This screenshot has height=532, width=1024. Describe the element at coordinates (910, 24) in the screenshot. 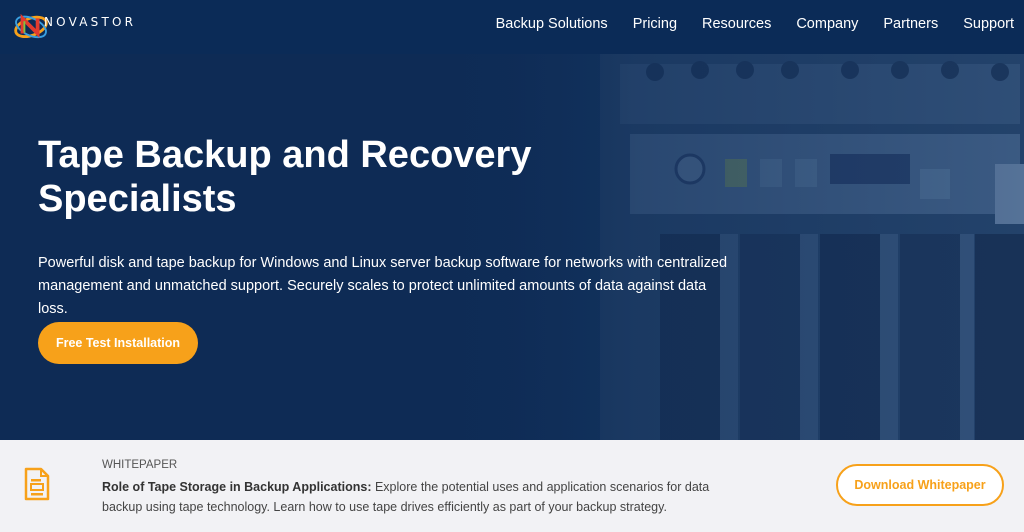

I see `nav-partners: Partners` at that location.